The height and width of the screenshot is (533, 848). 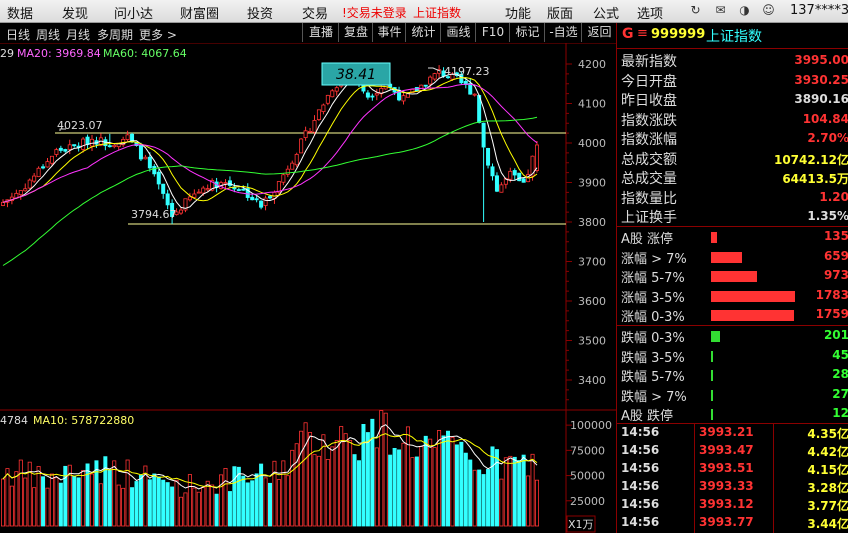 I want to click on breadth-up-count: 659, so click(x=835, y=255).